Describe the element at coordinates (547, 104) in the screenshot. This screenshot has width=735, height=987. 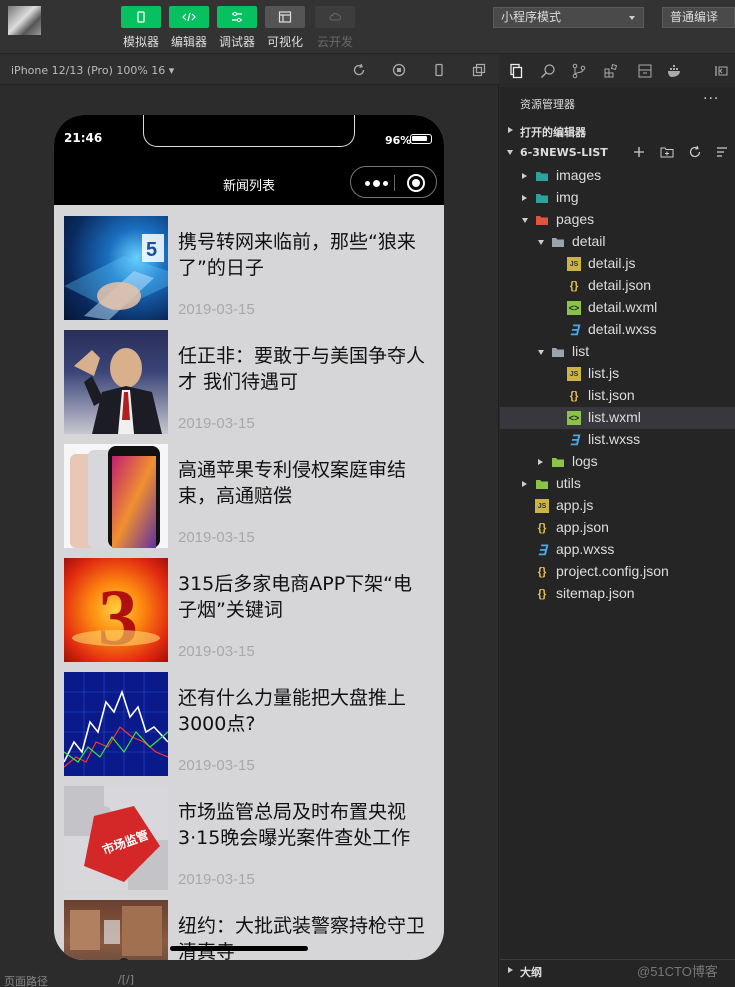
I see `explorer-title: 资源管理器` at that location.